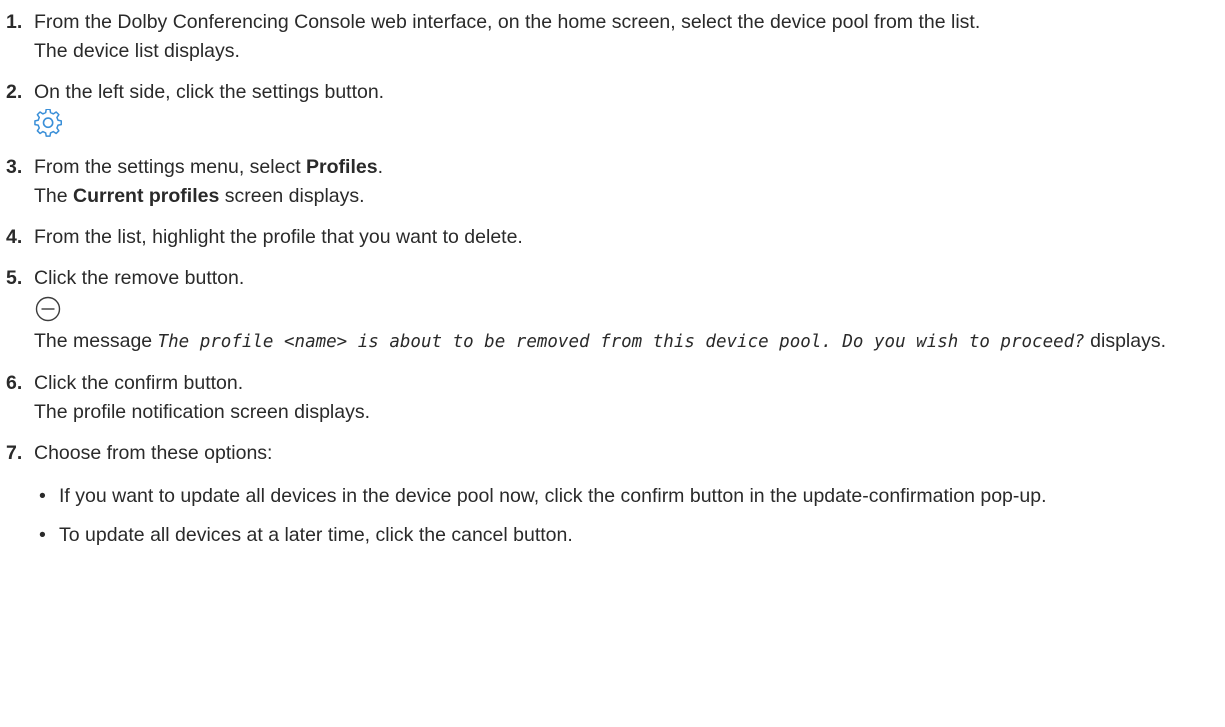 This screenshot has height=727, width=1225. Describe the element at coordinates (170, 167) in the screenshot. I see `step-text-lead: From the settings menu, select` at that location.